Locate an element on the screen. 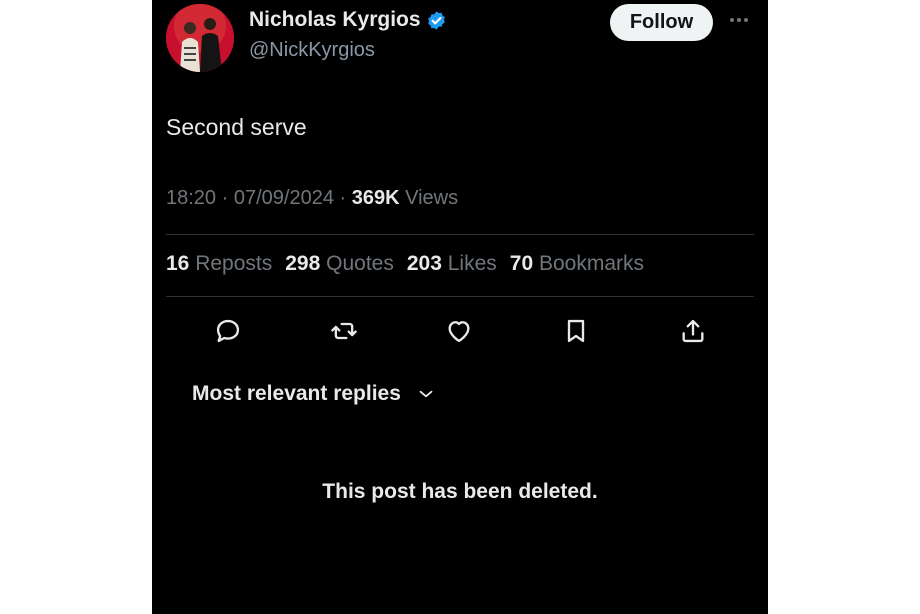  like-icon is located at coordinates (459, 332).